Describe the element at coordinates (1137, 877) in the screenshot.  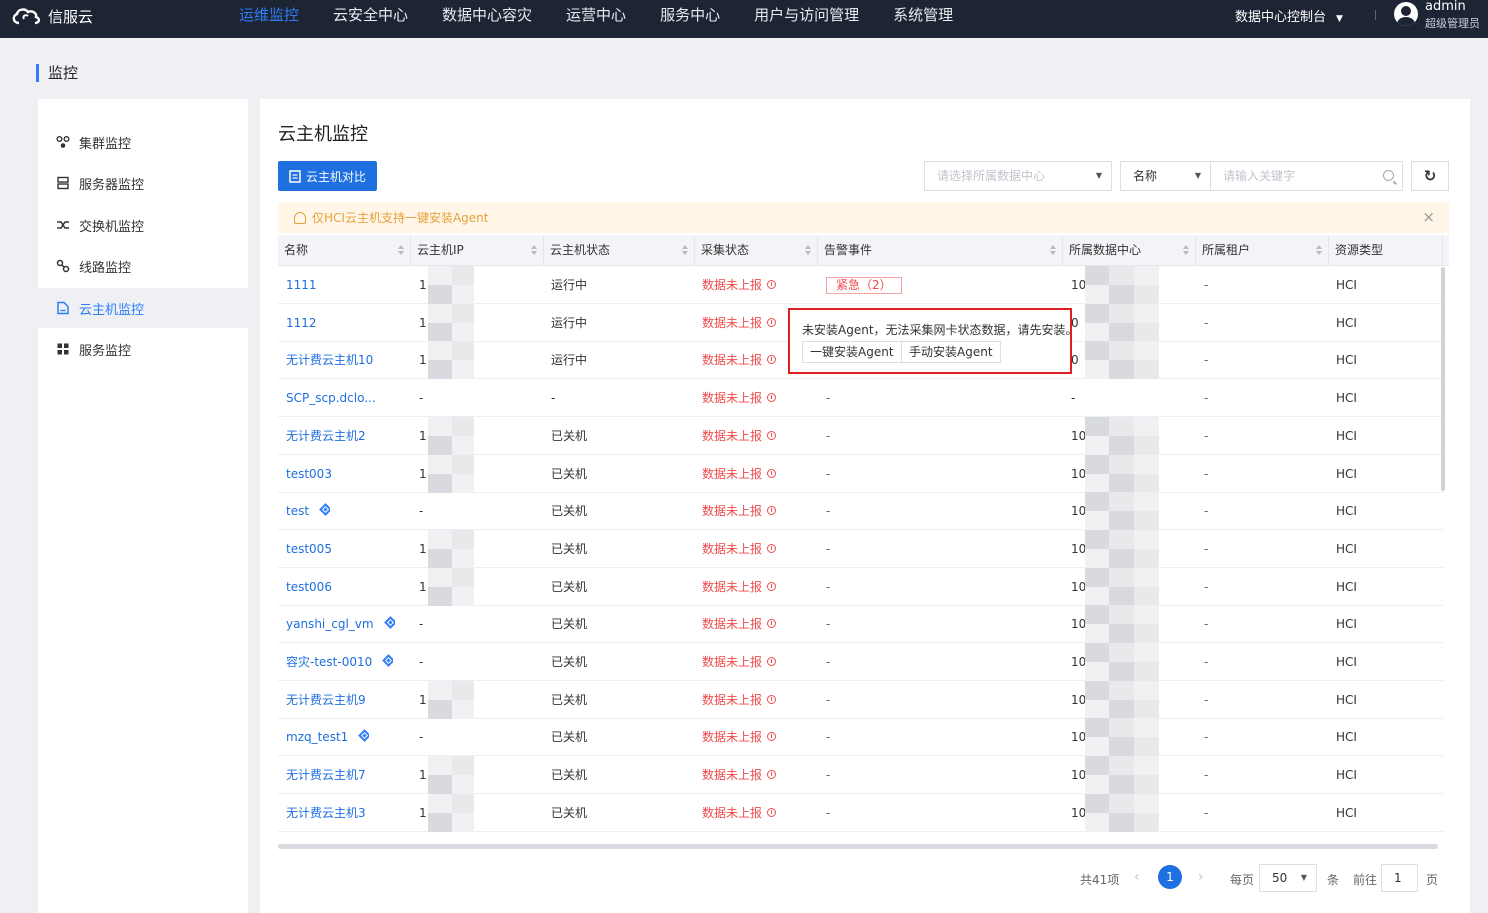
I see `prev-page-button: ‹` at that location.